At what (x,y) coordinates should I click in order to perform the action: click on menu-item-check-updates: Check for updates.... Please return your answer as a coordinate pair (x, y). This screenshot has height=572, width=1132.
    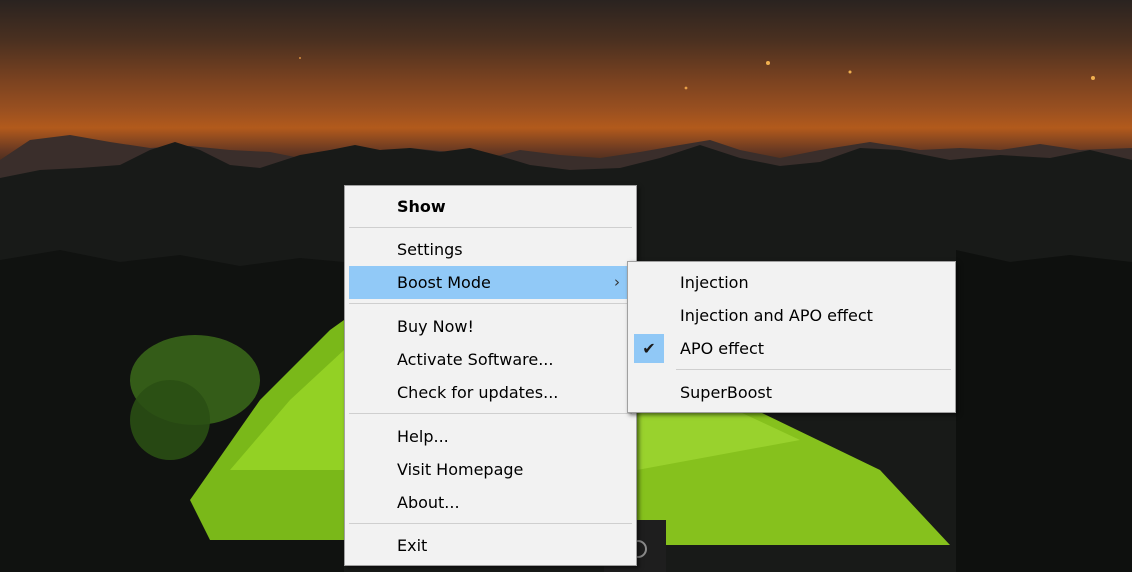
    Looking at the image, I should click on (490, 392).